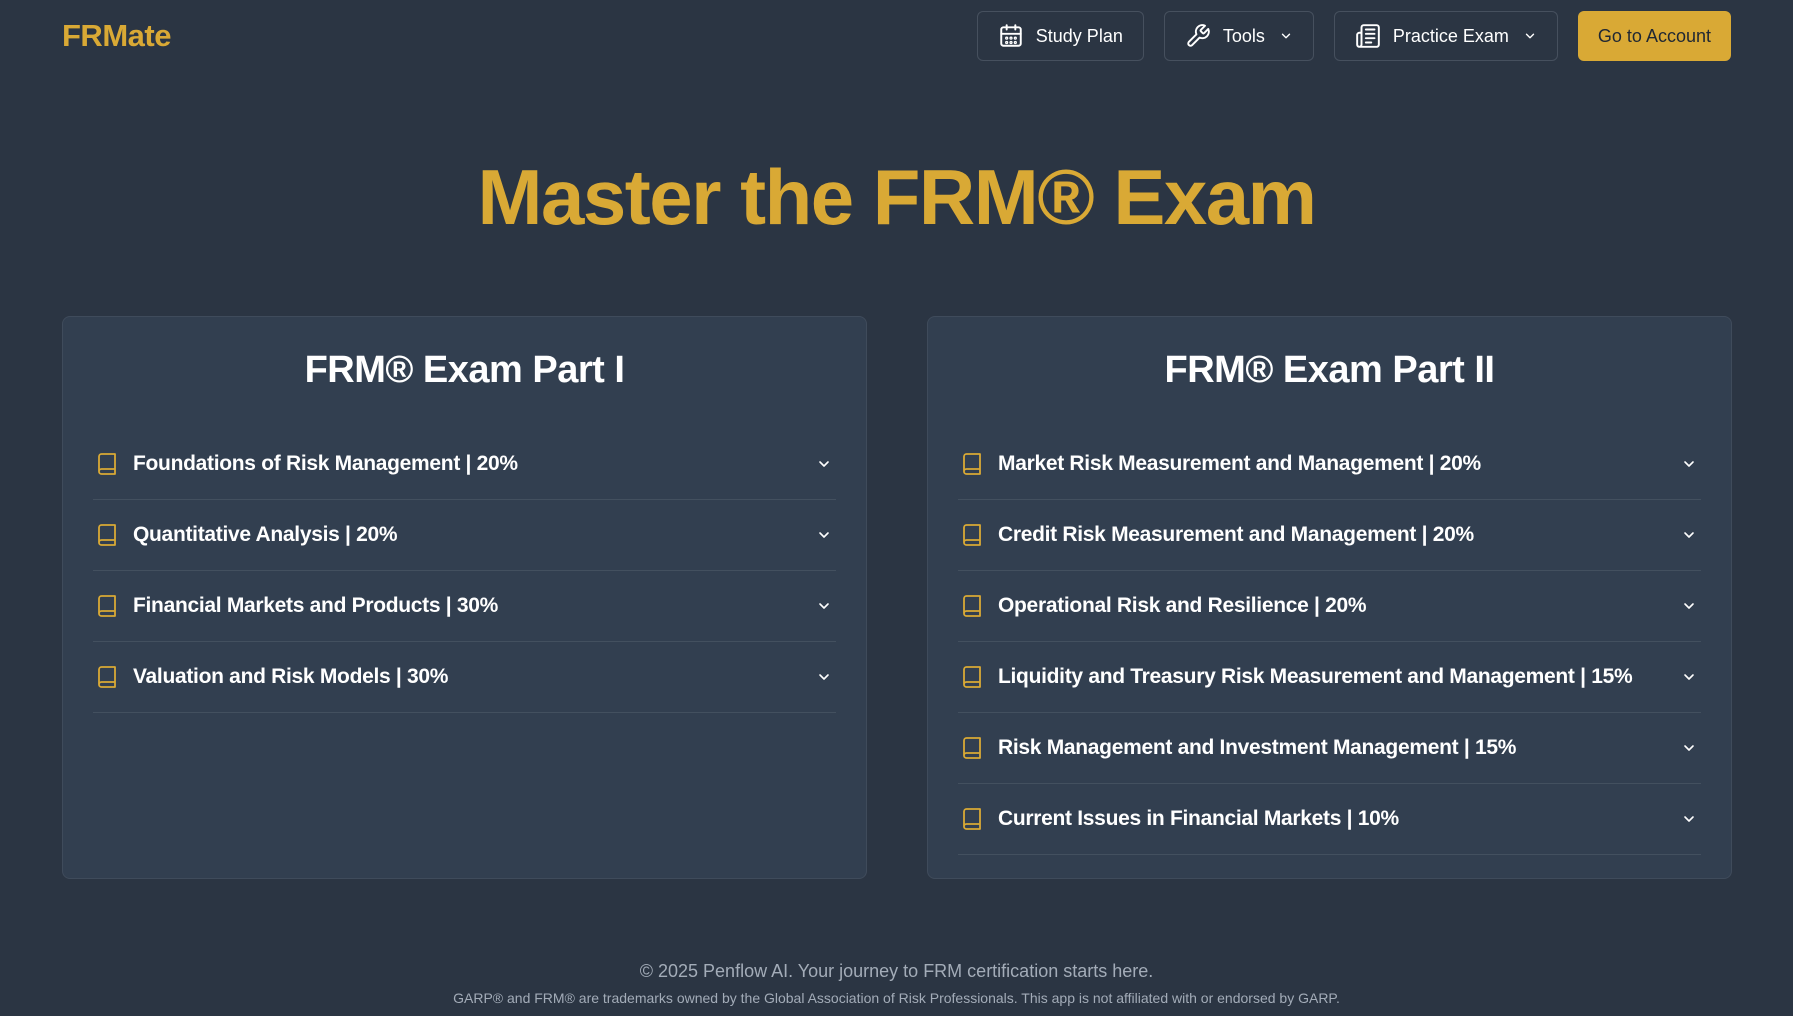 Image resolution: width=1793 pixels, height=1016 pixels. Describe the element at coordinates (1329, 370) in the screenshot. I see `part2-title: FRM® Exam Part II` at that location.